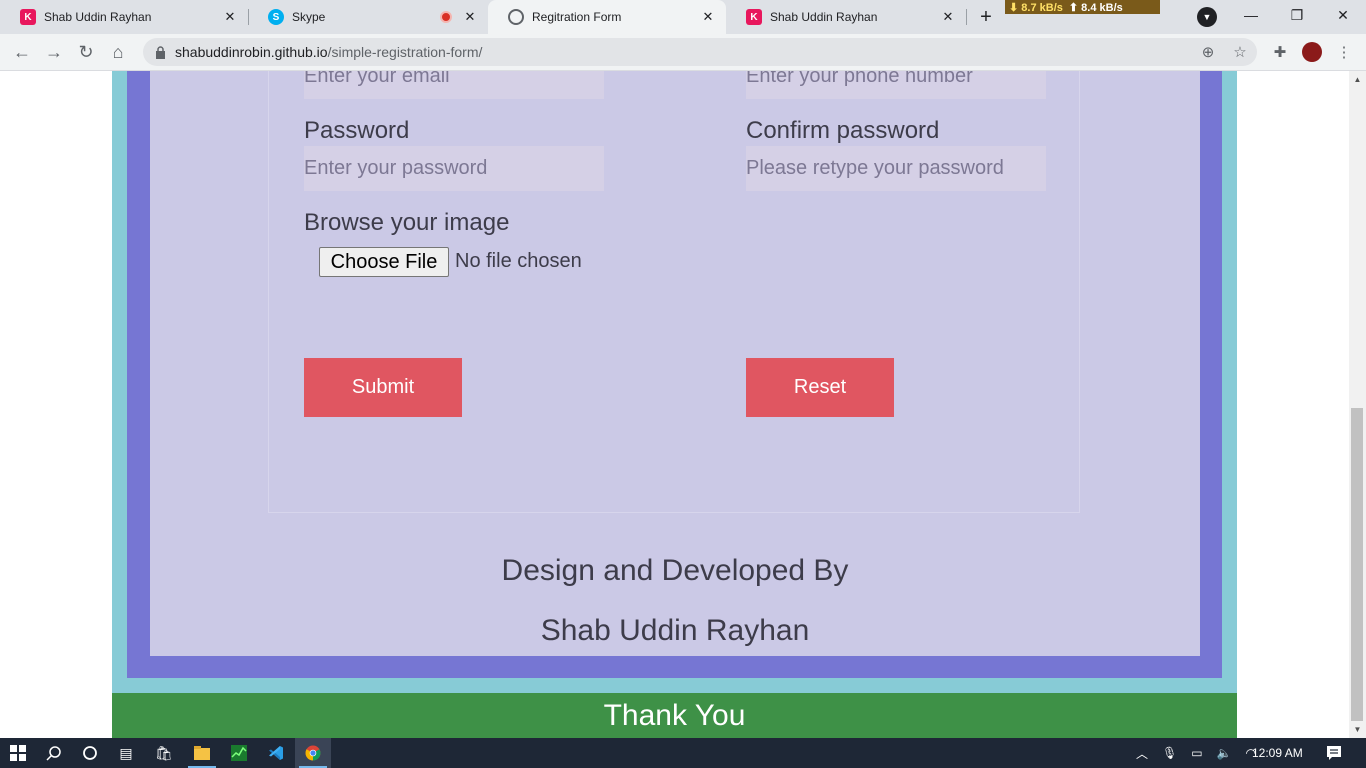 The width and height of the screenshot is (1366, 768). What do you see at coordinates (843, 130) in the screenshot?
I see `confirm-password-label: Confirm password` at bounding box center [843, 130].